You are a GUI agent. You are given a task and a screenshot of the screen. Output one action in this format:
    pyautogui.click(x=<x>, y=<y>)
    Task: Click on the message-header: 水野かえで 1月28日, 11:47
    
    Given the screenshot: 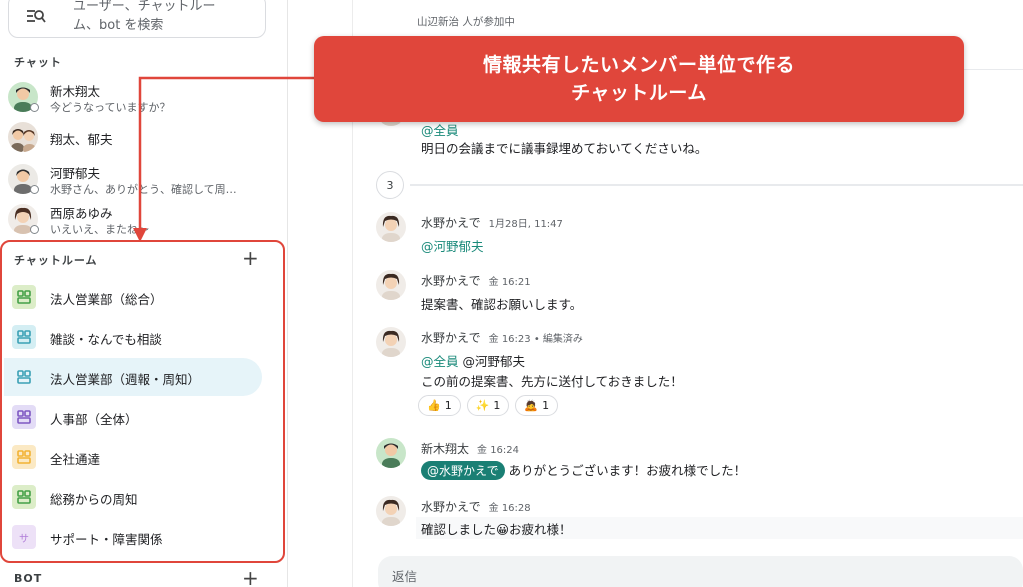 What is the action you would take?
    pyautogui.click(x=492, y=221)
    